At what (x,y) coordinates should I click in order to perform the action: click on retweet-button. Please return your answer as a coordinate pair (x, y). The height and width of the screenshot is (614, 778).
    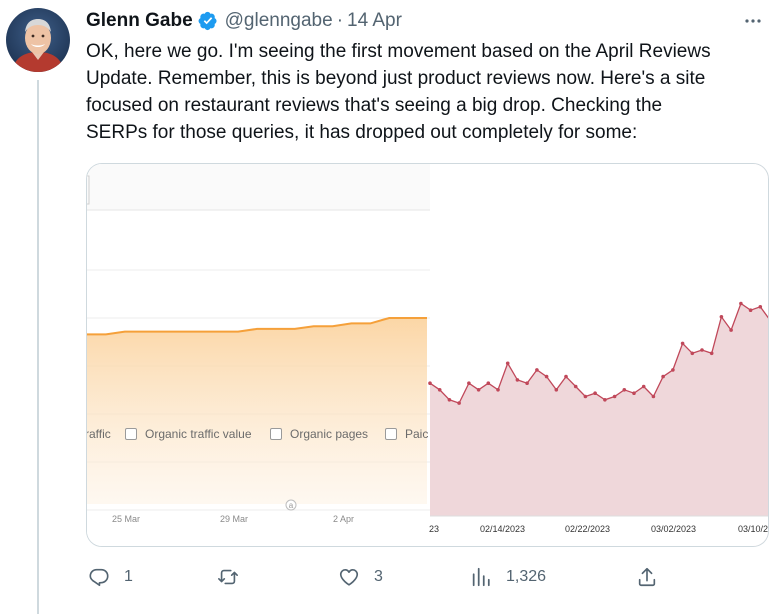
    Looking at the image, I should click on (235, 577).